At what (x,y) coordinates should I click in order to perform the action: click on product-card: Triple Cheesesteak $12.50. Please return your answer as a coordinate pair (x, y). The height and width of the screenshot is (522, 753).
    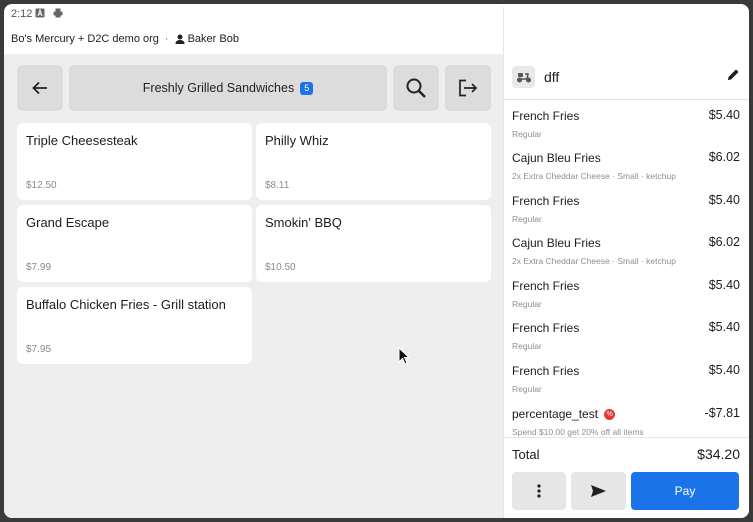
    Looking at the image, I should click on (134, 161).